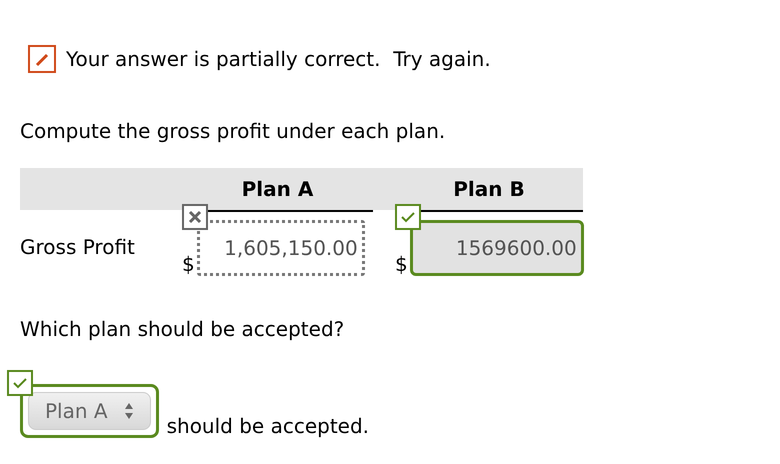  I want to click on sort-arrows-icon, so click(129, 411).